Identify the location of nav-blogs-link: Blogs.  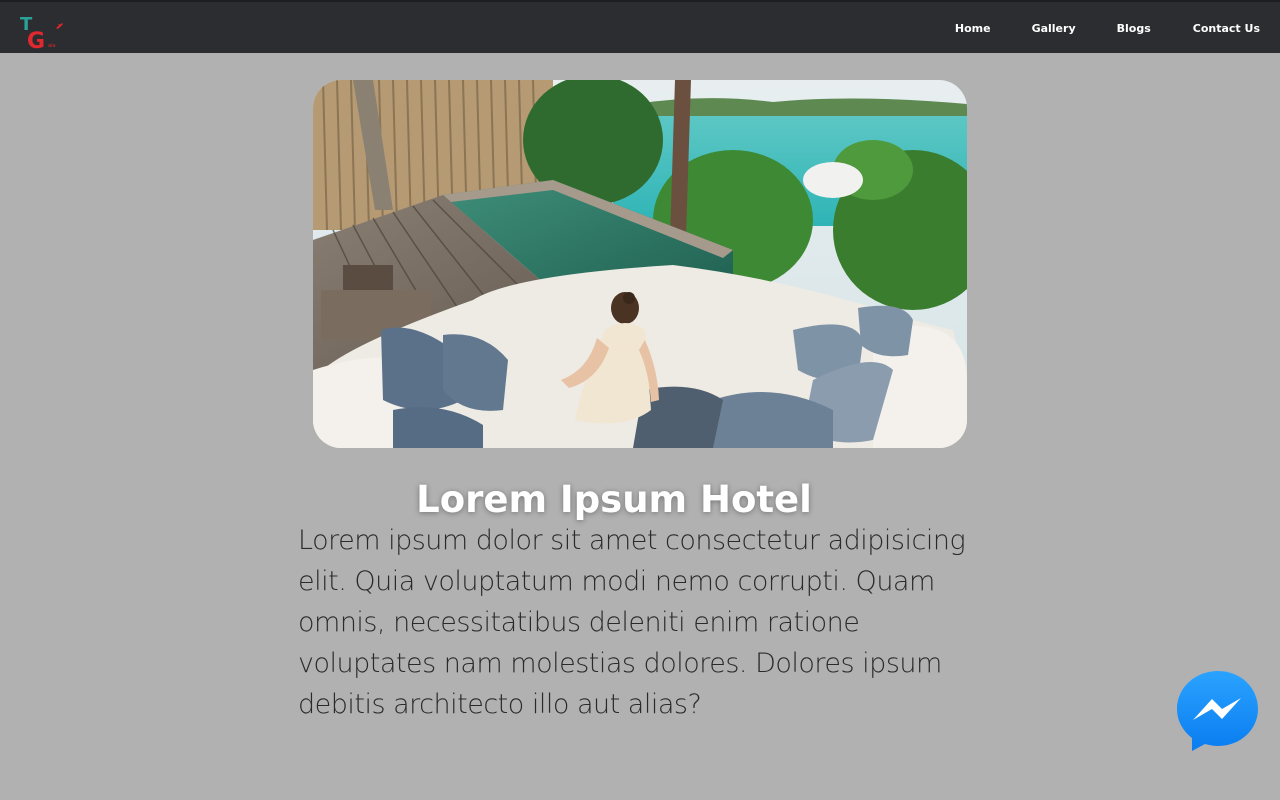
(1134, 28).